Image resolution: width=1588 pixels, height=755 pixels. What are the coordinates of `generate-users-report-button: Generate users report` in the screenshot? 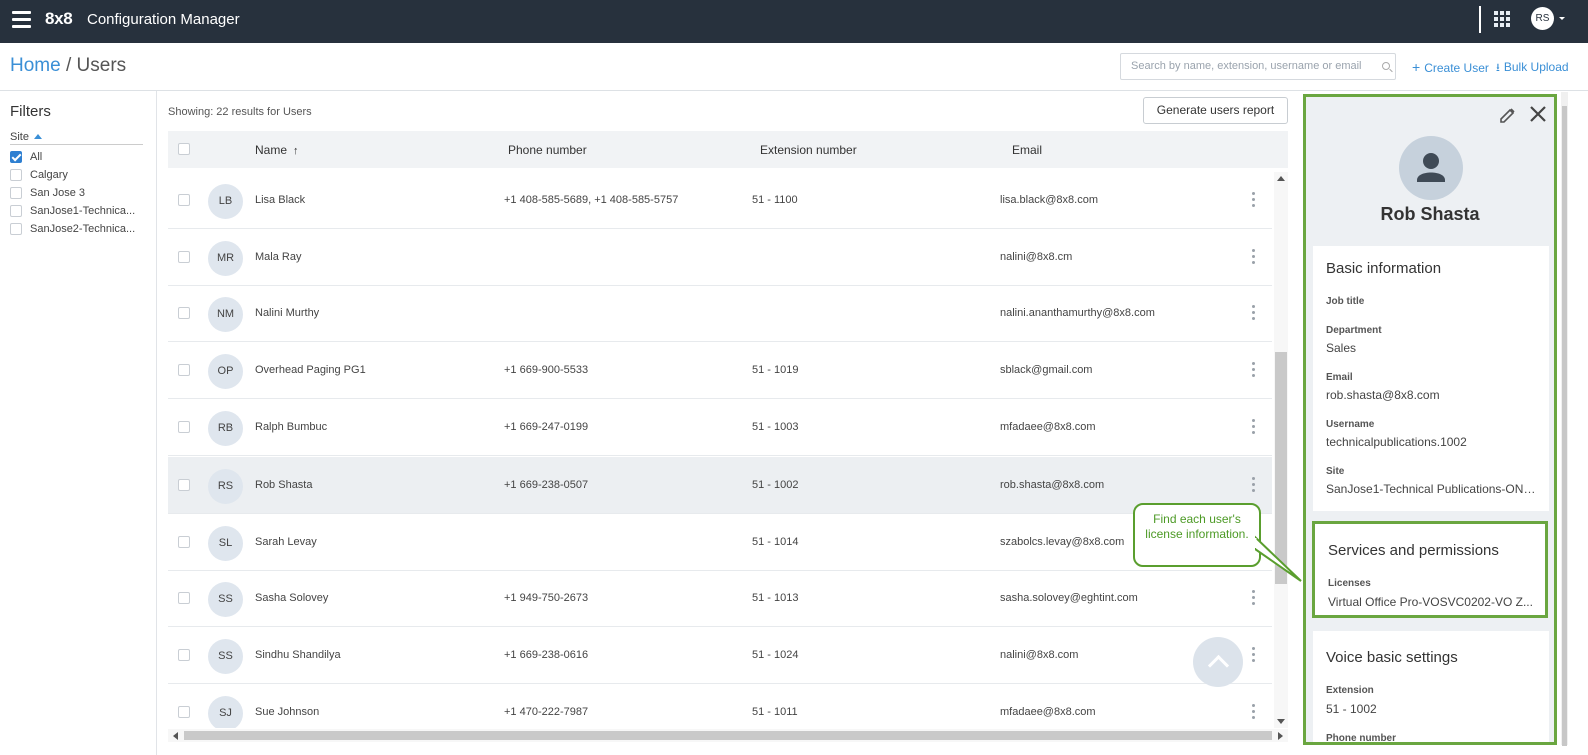 It's located at (1215, 110).